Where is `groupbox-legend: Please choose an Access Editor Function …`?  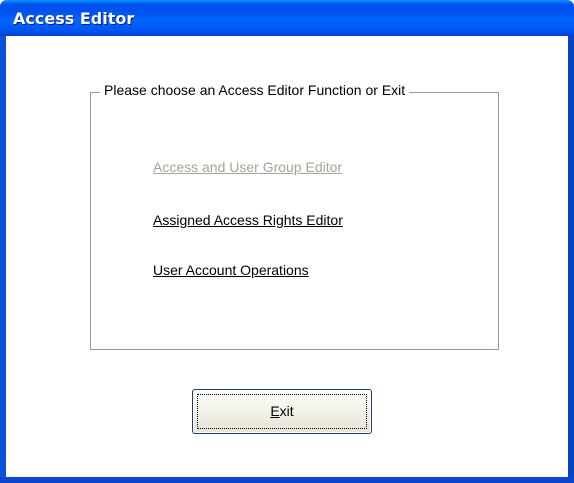 groupbox-legend: Please choose an Access Editor Function … is located at coordinates (255, 90).